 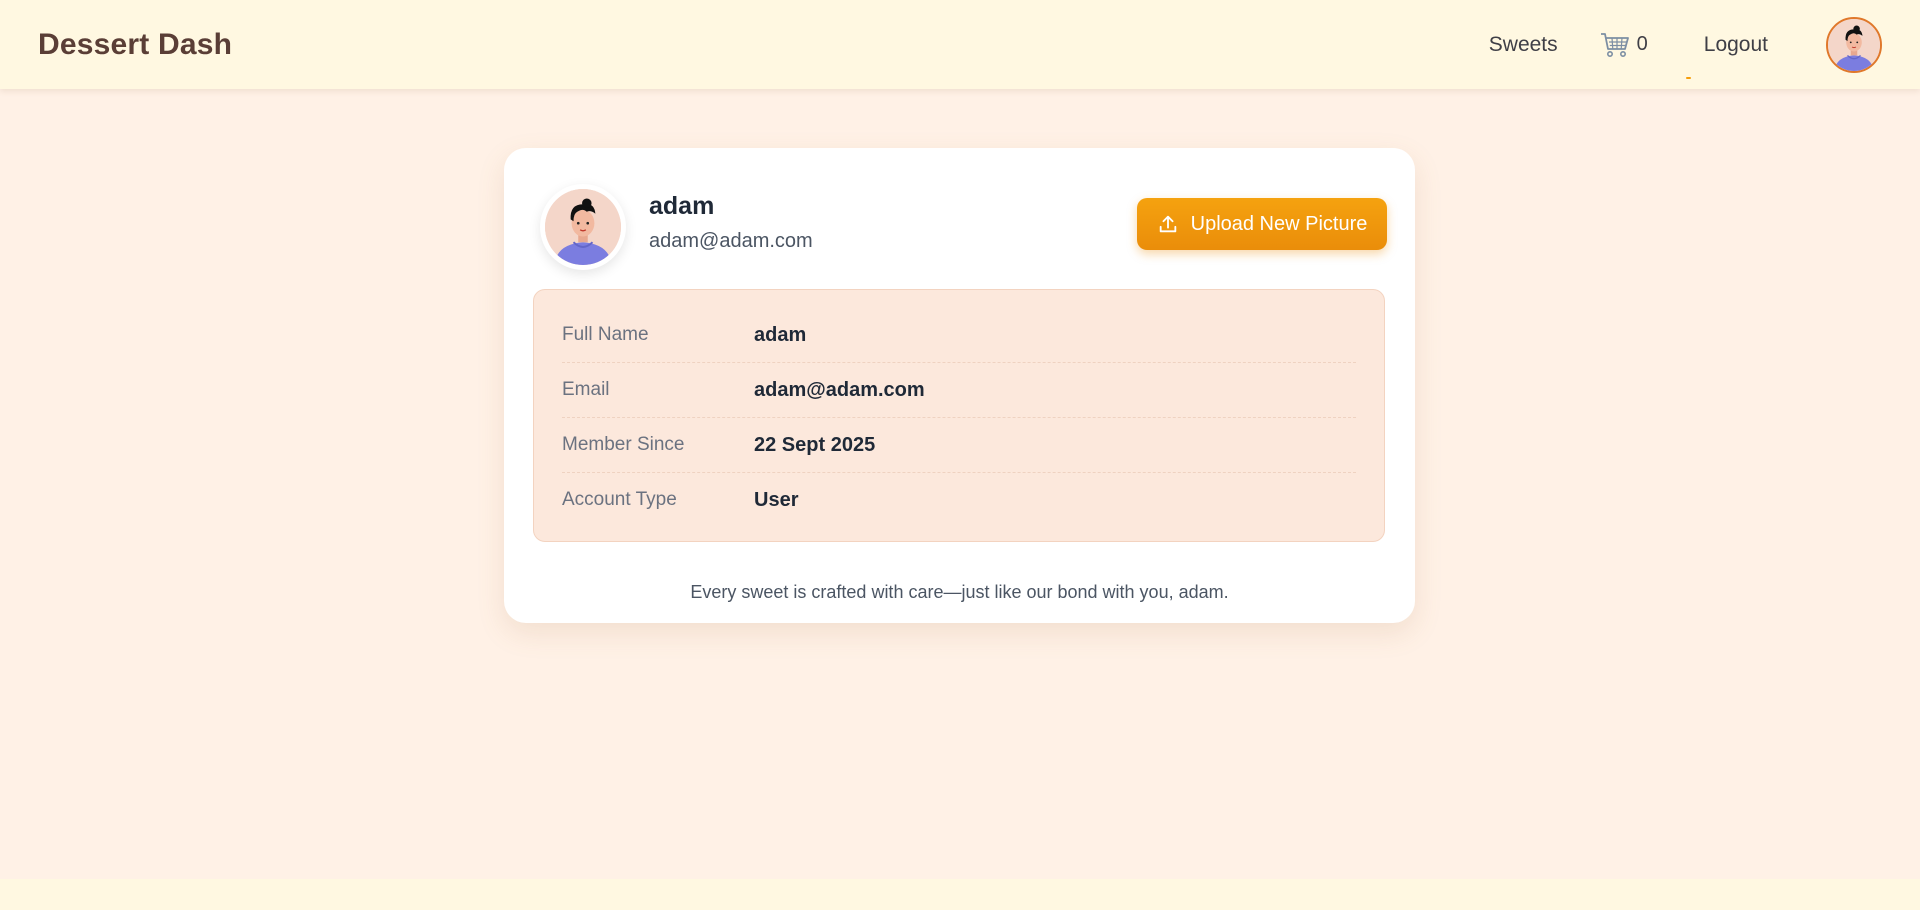 I want to click on profile-avatar-frame, so click(x=583, y=227).